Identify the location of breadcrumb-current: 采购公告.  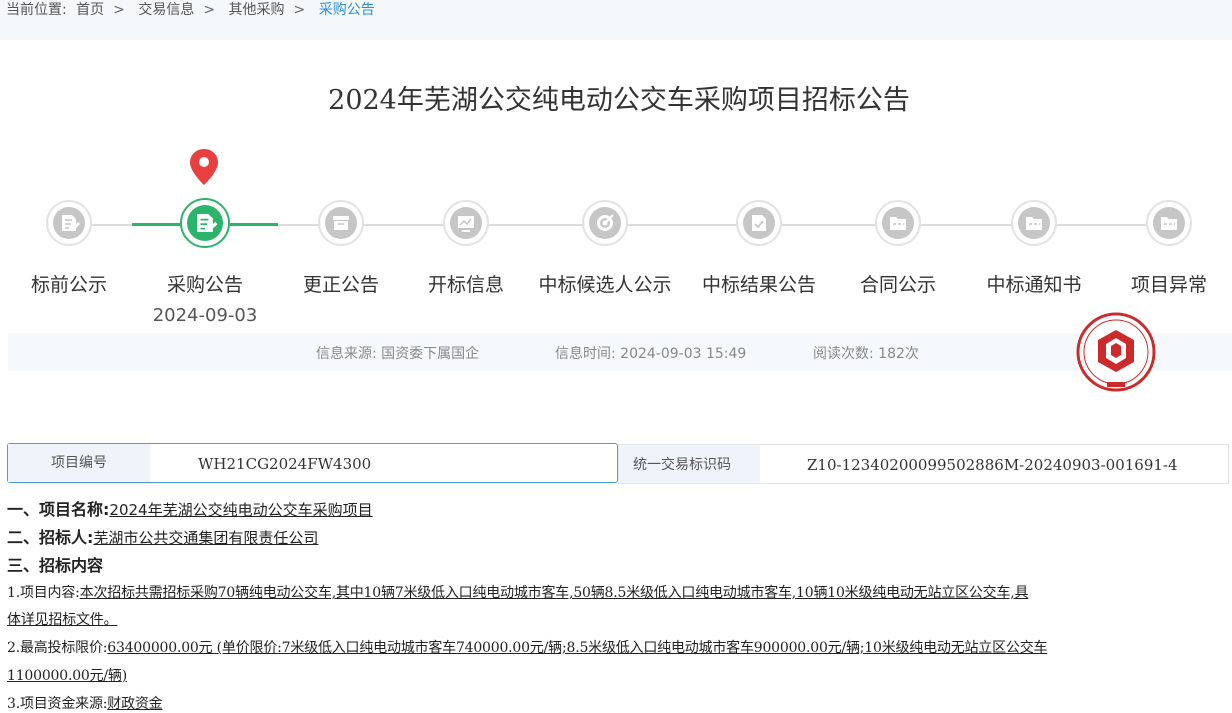
(346, 10).